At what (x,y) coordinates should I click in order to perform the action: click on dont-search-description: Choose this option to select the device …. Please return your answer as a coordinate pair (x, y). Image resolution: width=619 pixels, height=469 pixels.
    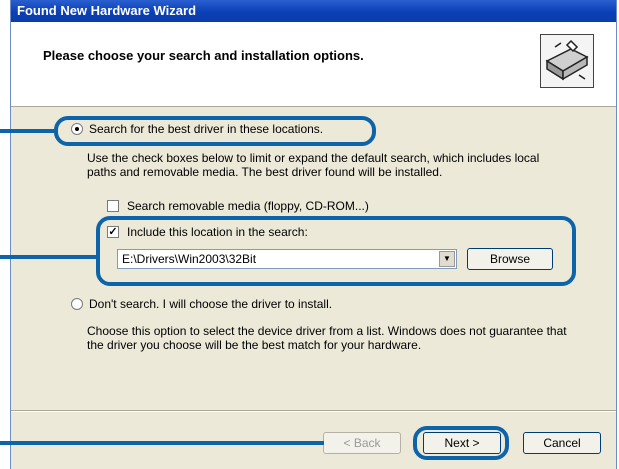
    Looking at the image, I should click on (327, 338).